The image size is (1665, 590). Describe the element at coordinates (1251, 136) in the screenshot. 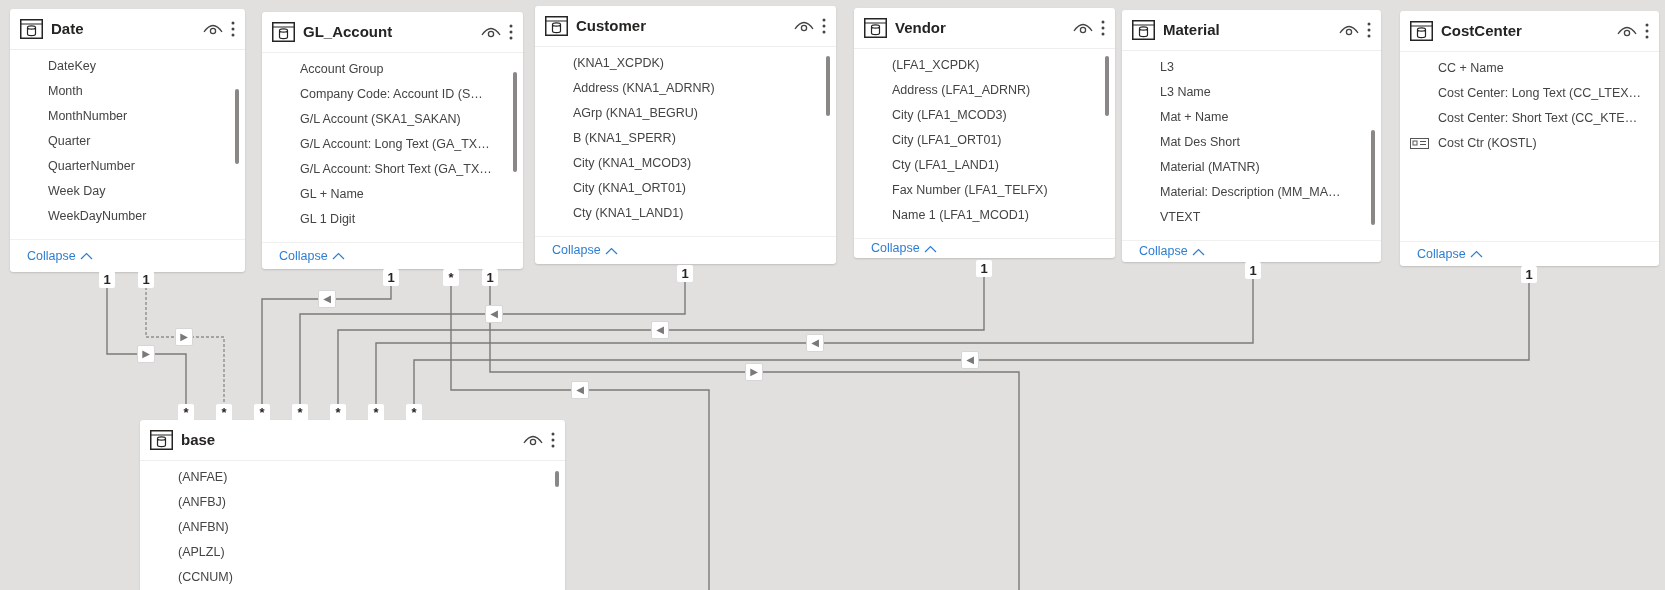

I see `table-card: Material L3 L3 Name Mat + Name Mat Des Short Material (MATNR) Material: Description (MM_MA… VTEXT Collapse` at that location.